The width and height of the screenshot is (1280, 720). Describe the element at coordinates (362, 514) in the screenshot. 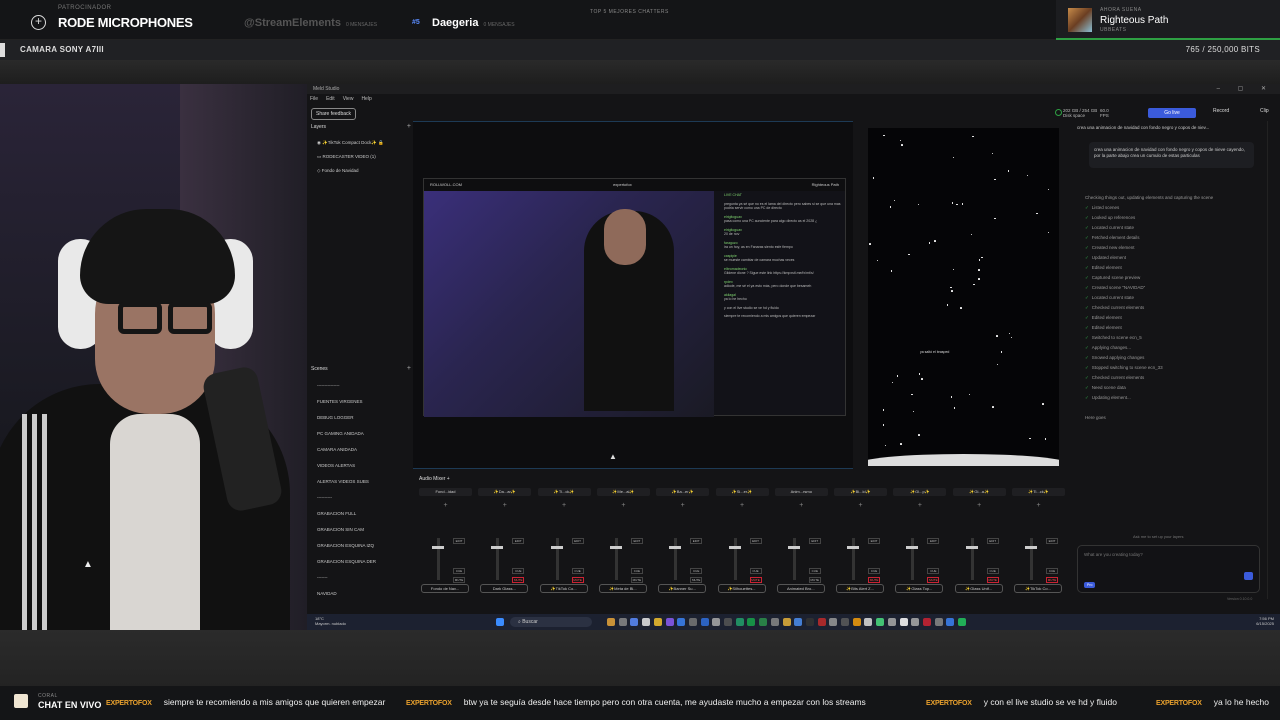

I see `scene-item: GRABACION FULL` at that location.